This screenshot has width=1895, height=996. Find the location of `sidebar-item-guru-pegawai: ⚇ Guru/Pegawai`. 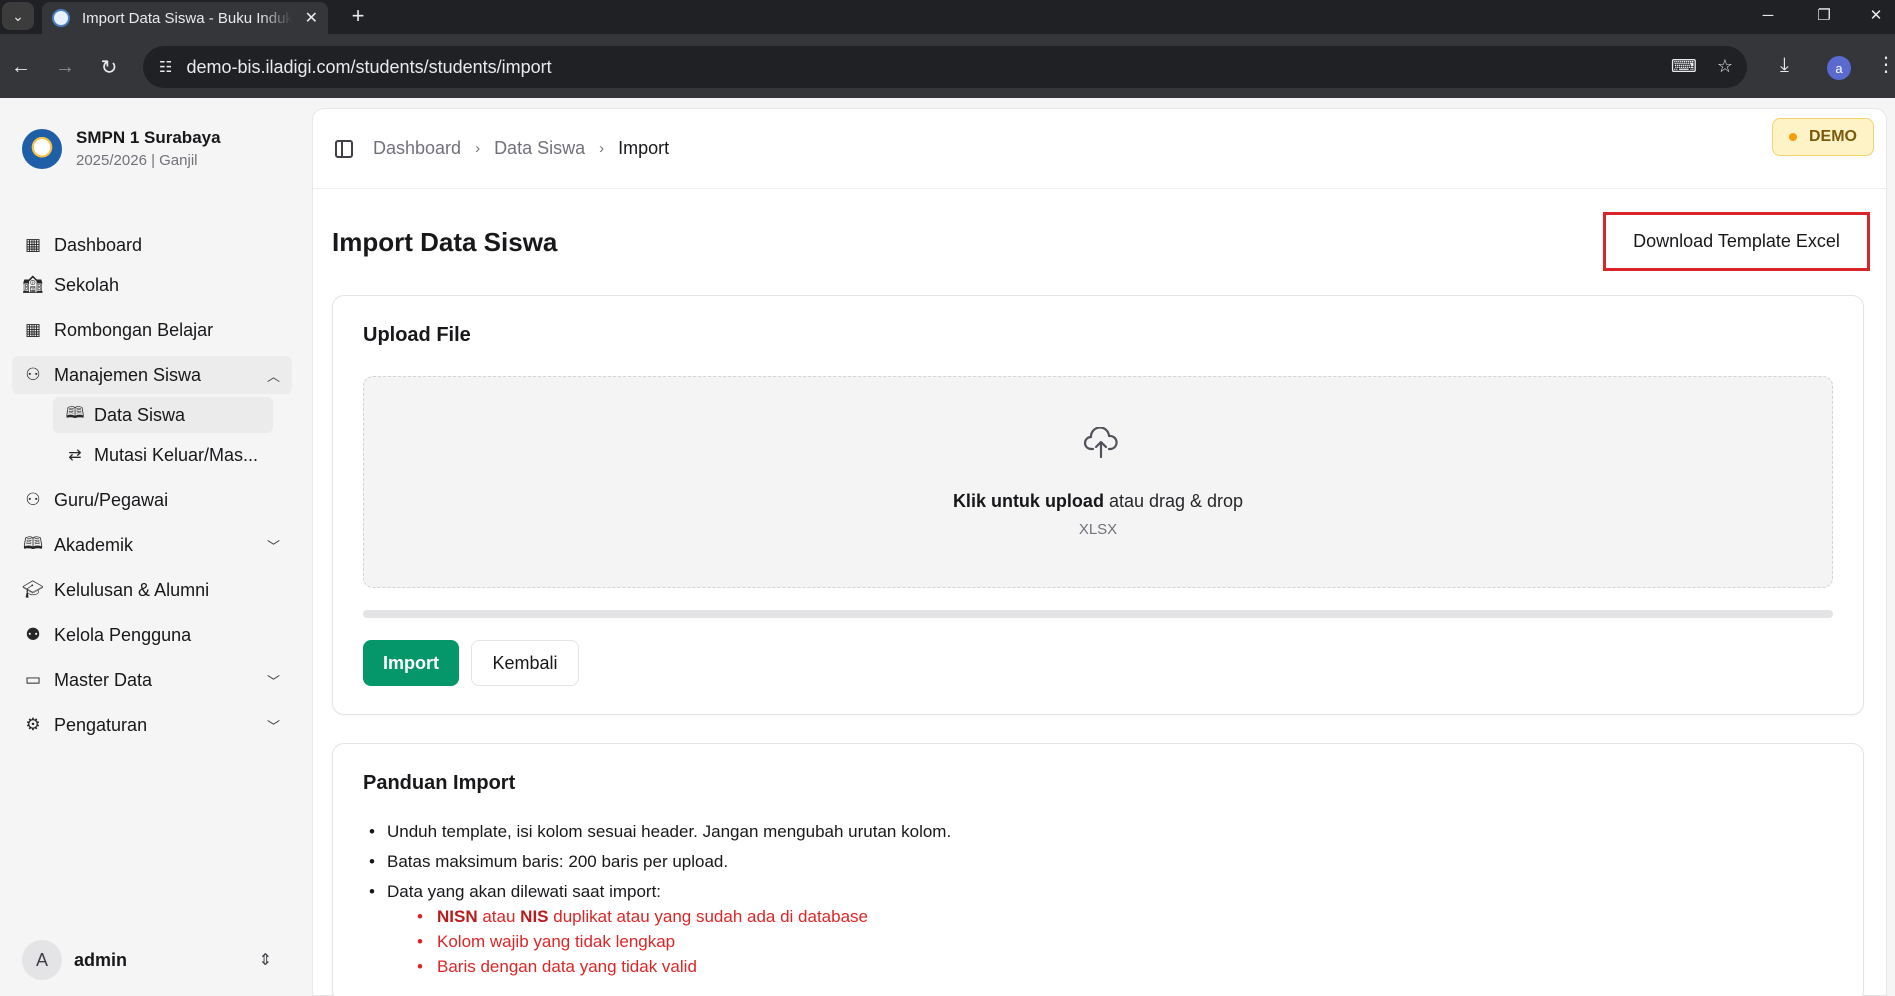

sidebar-item-guru-pegawai: ⚇ Guru/Pegawai is located at coordinates (152, 500).